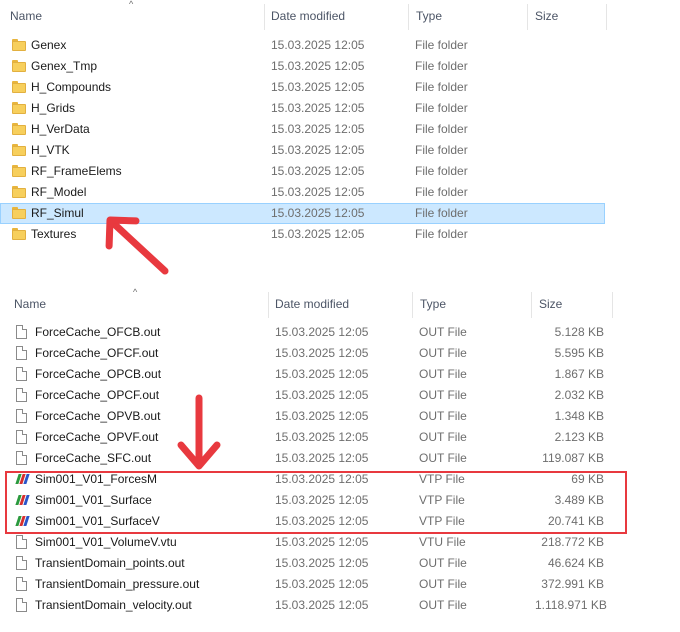 The height and width of the screenshot is (632, 680). Describe the element at coordinates (302, 171) in the screenshot. I see `folder-row: RF_FrameElems 15.03.2025 12:05 File folder` at that location.